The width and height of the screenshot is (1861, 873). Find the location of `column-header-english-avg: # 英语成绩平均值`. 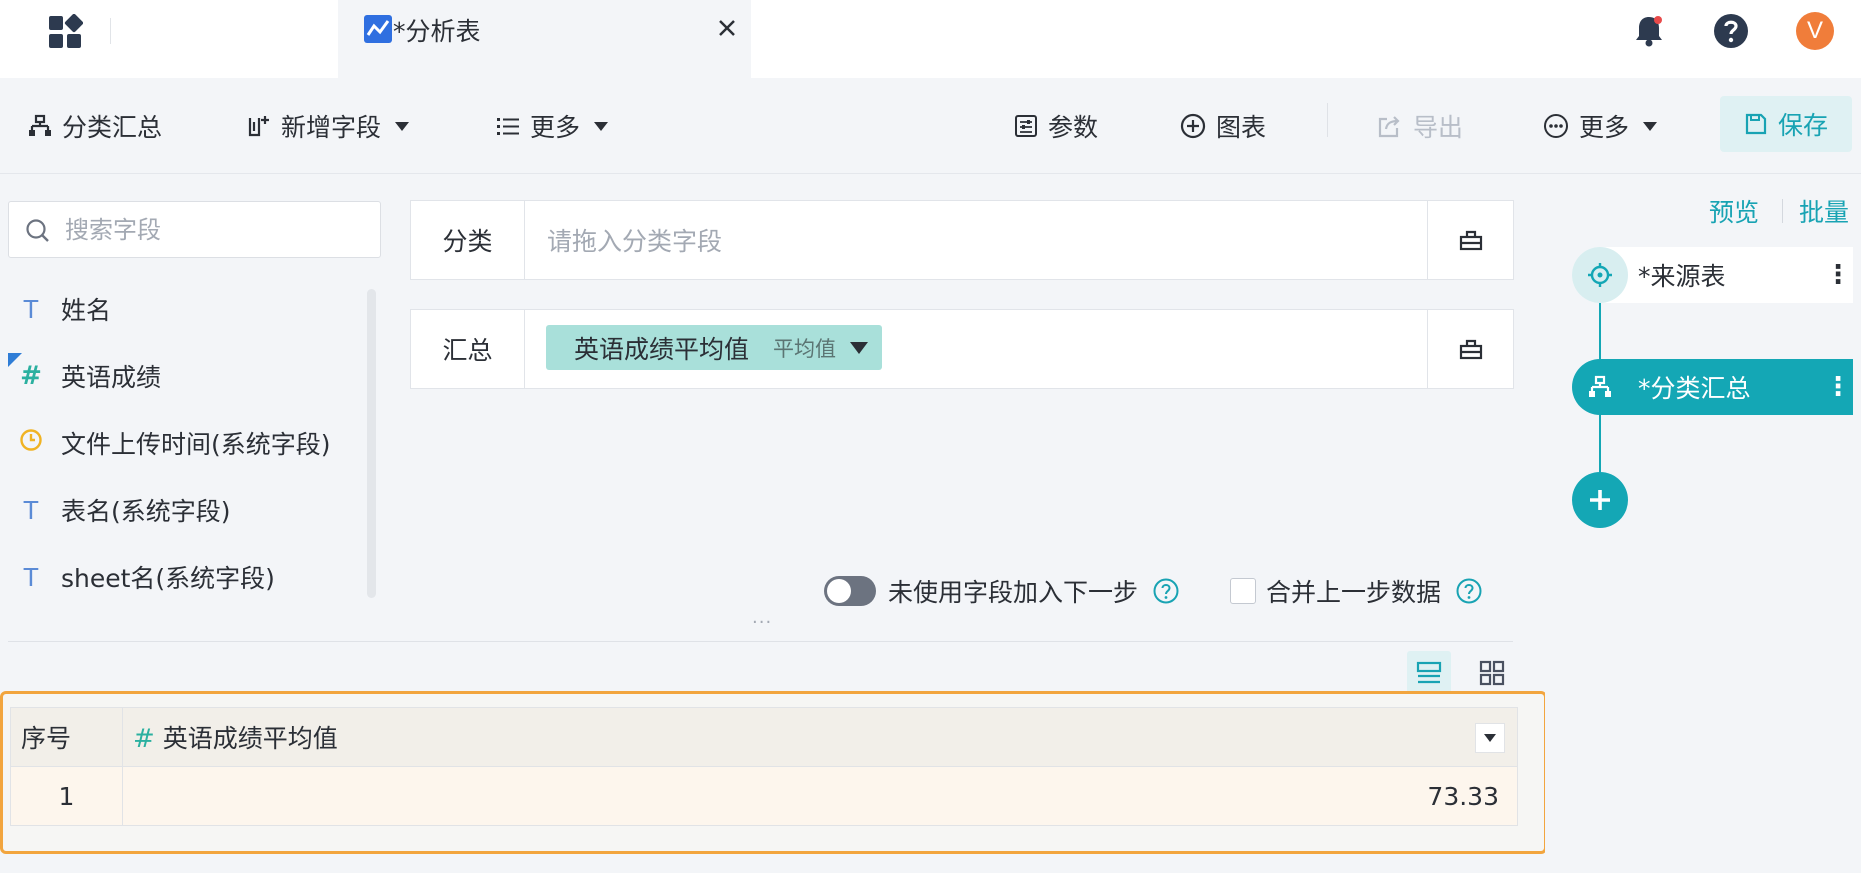

column-header-english-avg: # 英语成绩平均值 is located at coordinates (820, 737).